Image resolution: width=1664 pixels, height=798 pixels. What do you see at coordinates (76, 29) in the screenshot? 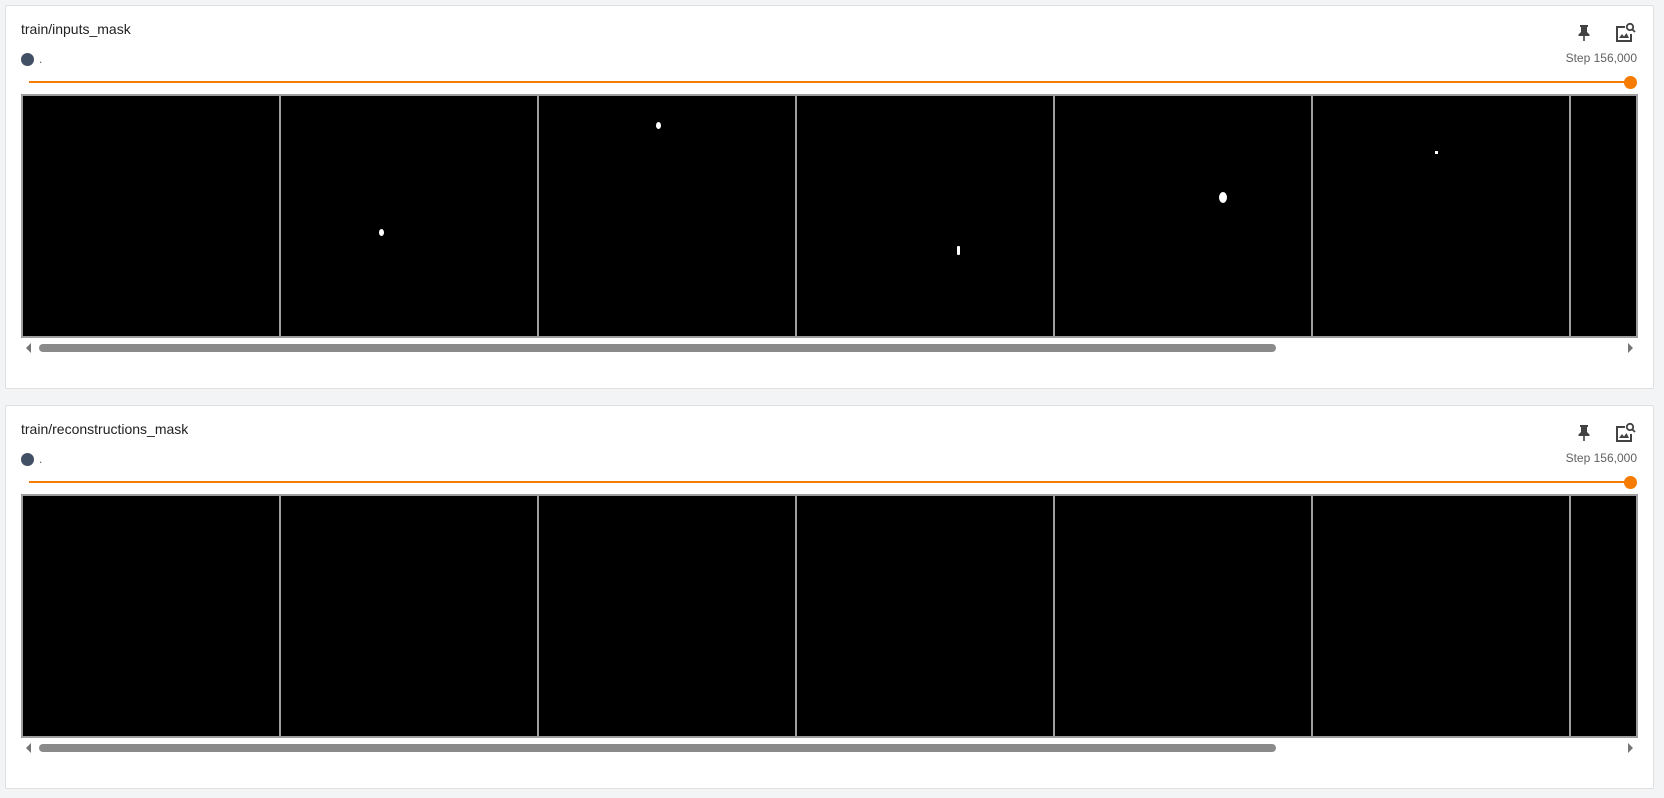
I see `card-title: train/inputs_mask` at bounding box center [76, 29].